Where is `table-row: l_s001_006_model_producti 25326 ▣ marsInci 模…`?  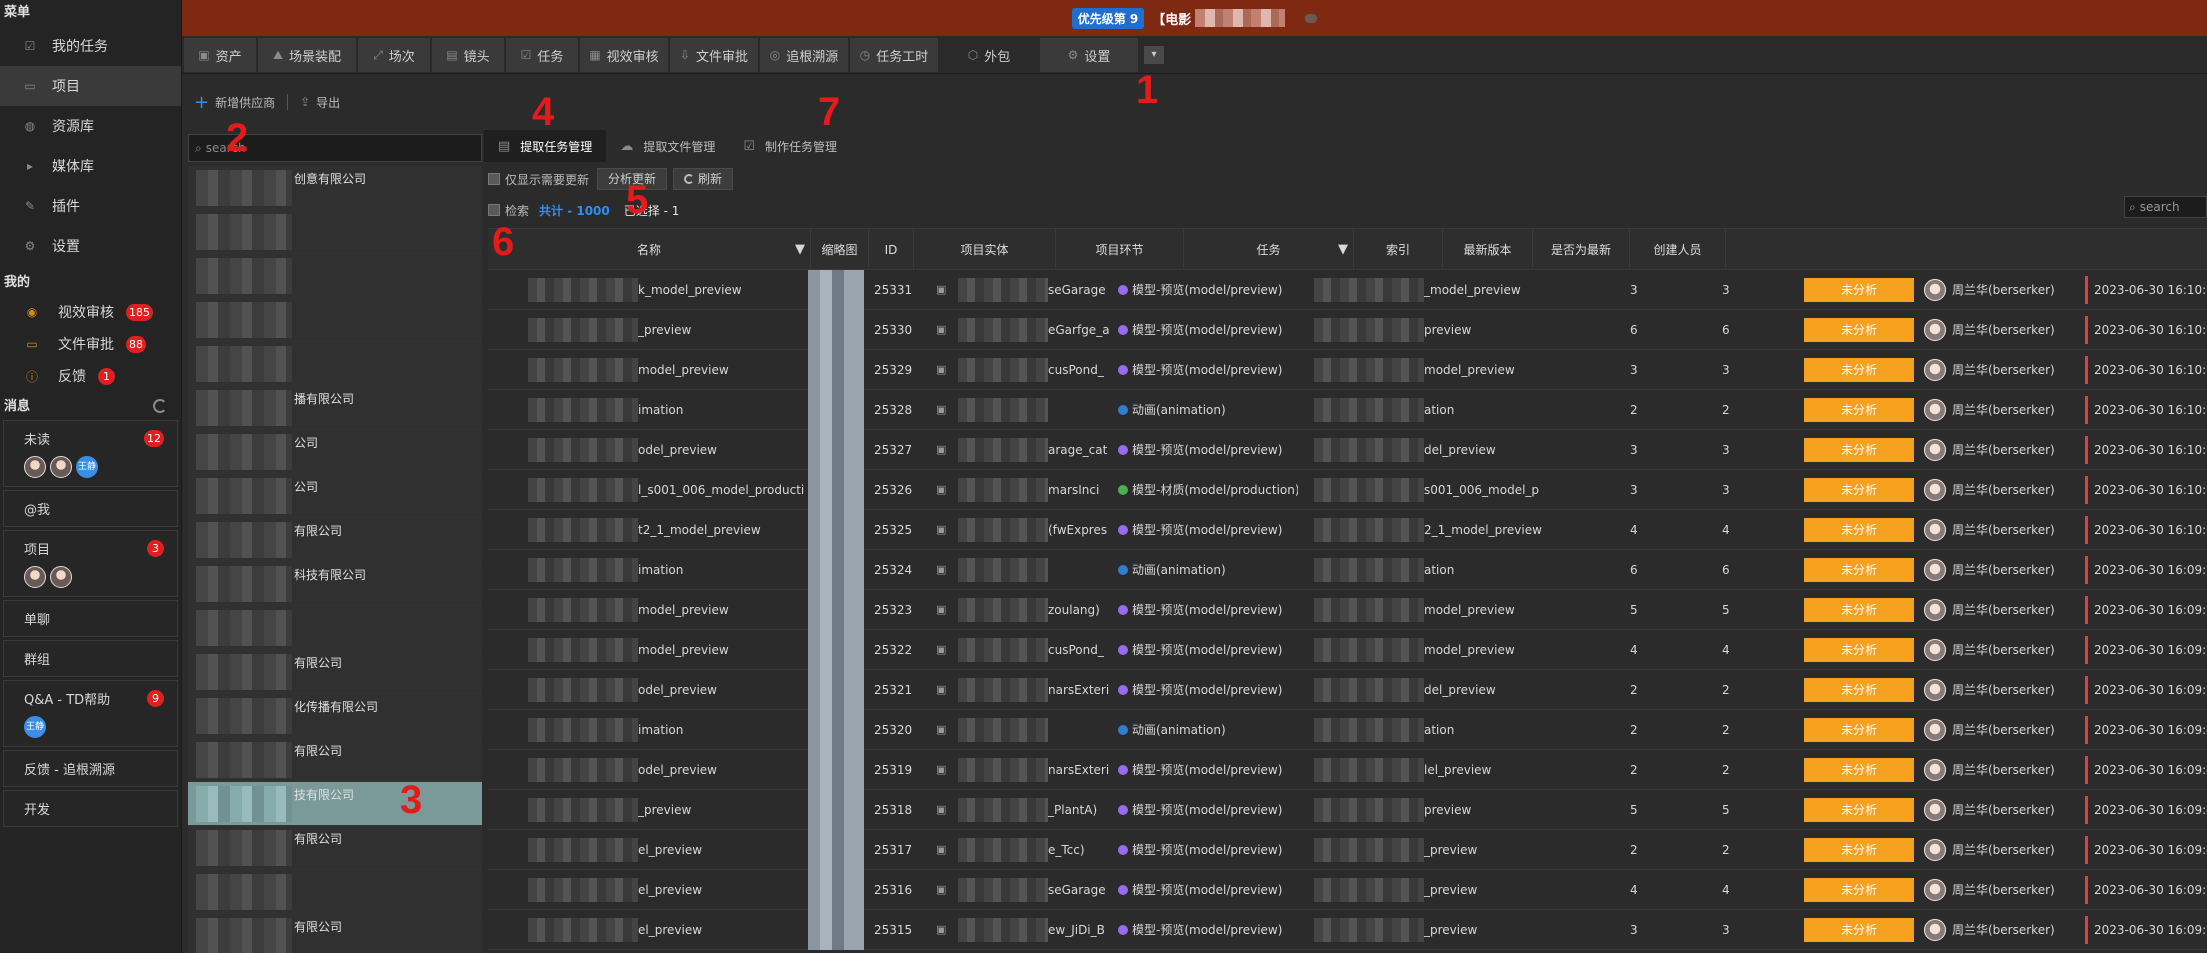
table-row: l_s001_006_model_producti 25326 ▣ marsInci 模… is located at coordinates (1347, 490).